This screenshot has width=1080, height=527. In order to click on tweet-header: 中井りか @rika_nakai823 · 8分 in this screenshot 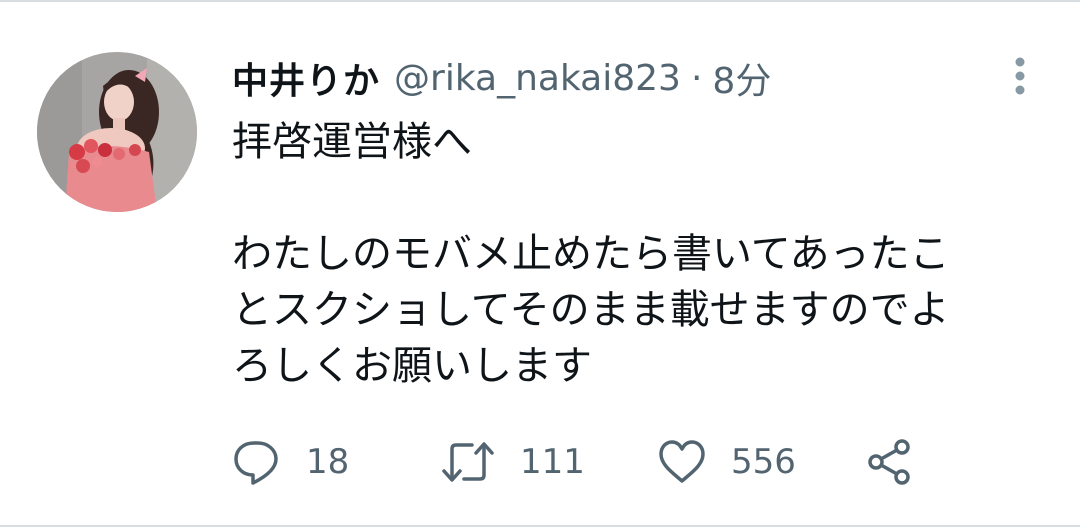, I will do `click(501, 78)`.